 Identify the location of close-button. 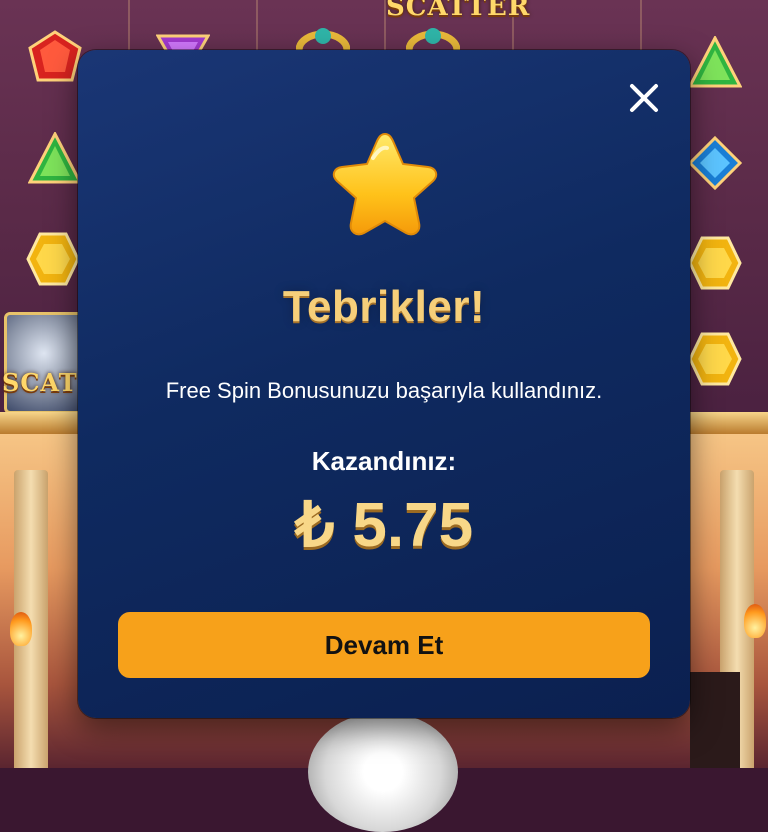
(644, 98).